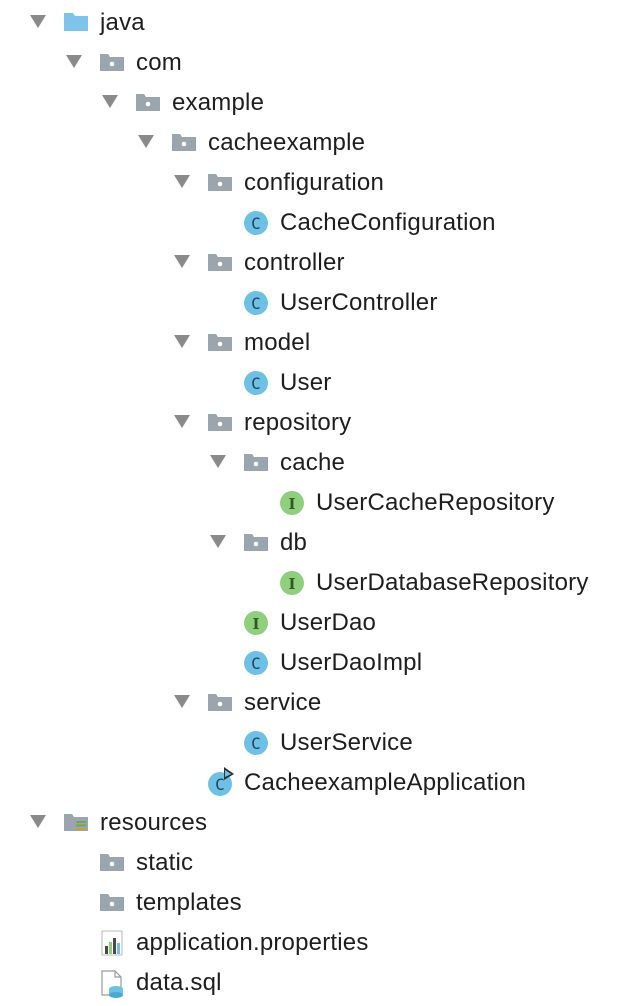 This screenshot has height=1006, width=626. Describe the element at coordinates (313, 863) in the screenshot. I see `tree-item-static: static` at that location.